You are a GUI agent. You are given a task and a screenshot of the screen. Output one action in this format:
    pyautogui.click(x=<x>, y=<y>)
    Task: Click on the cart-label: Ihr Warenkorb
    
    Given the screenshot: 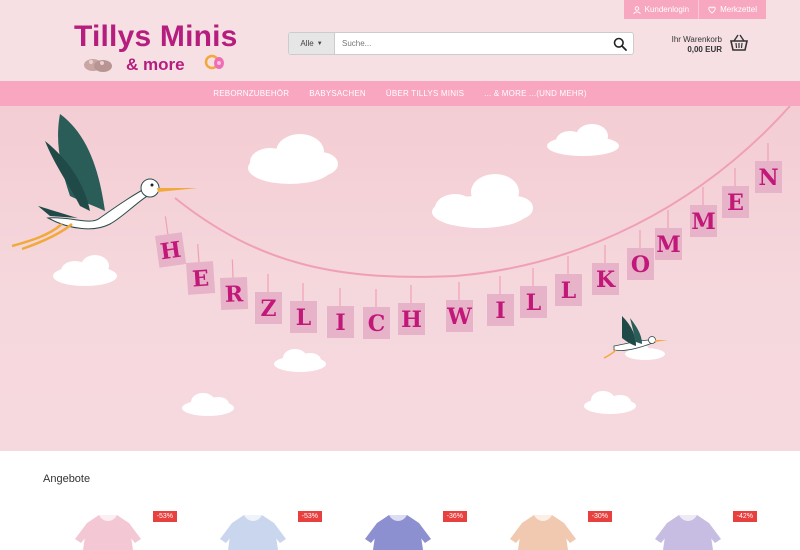 What is the action you would take?
    pyautogui.click(x=696, y=39)
    